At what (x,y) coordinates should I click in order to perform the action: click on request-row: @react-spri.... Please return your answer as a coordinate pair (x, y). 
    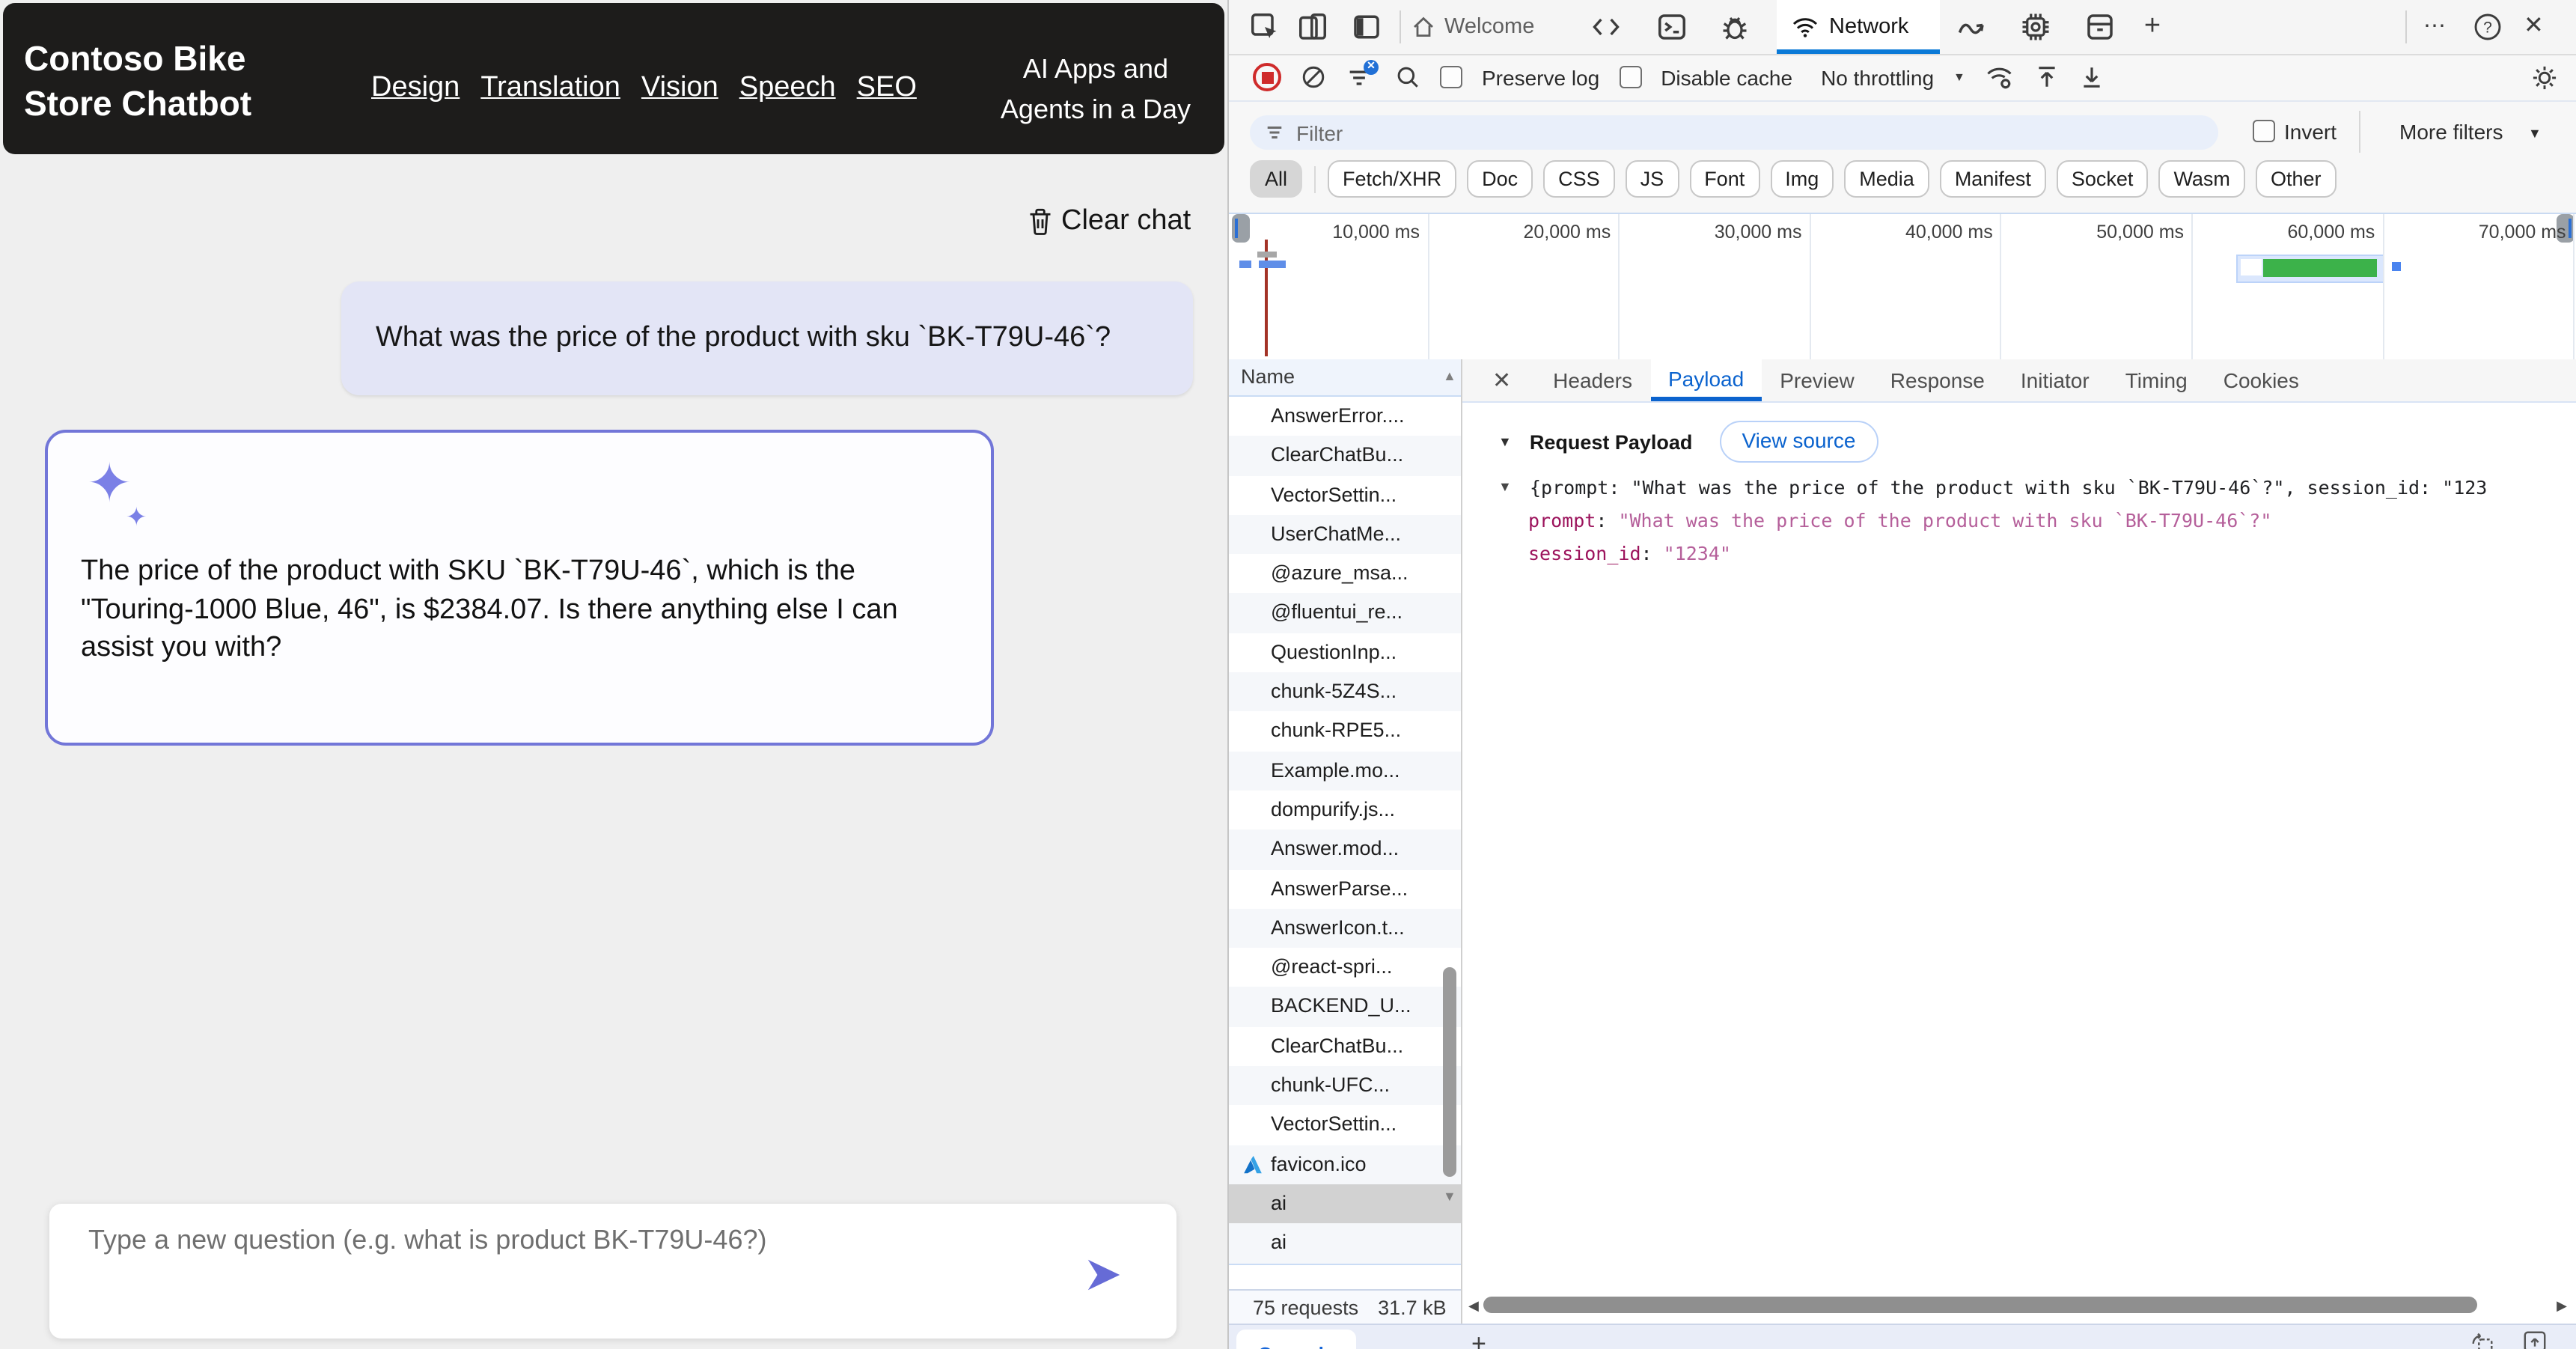
    Looking at the image, I should click on (1345, 967).